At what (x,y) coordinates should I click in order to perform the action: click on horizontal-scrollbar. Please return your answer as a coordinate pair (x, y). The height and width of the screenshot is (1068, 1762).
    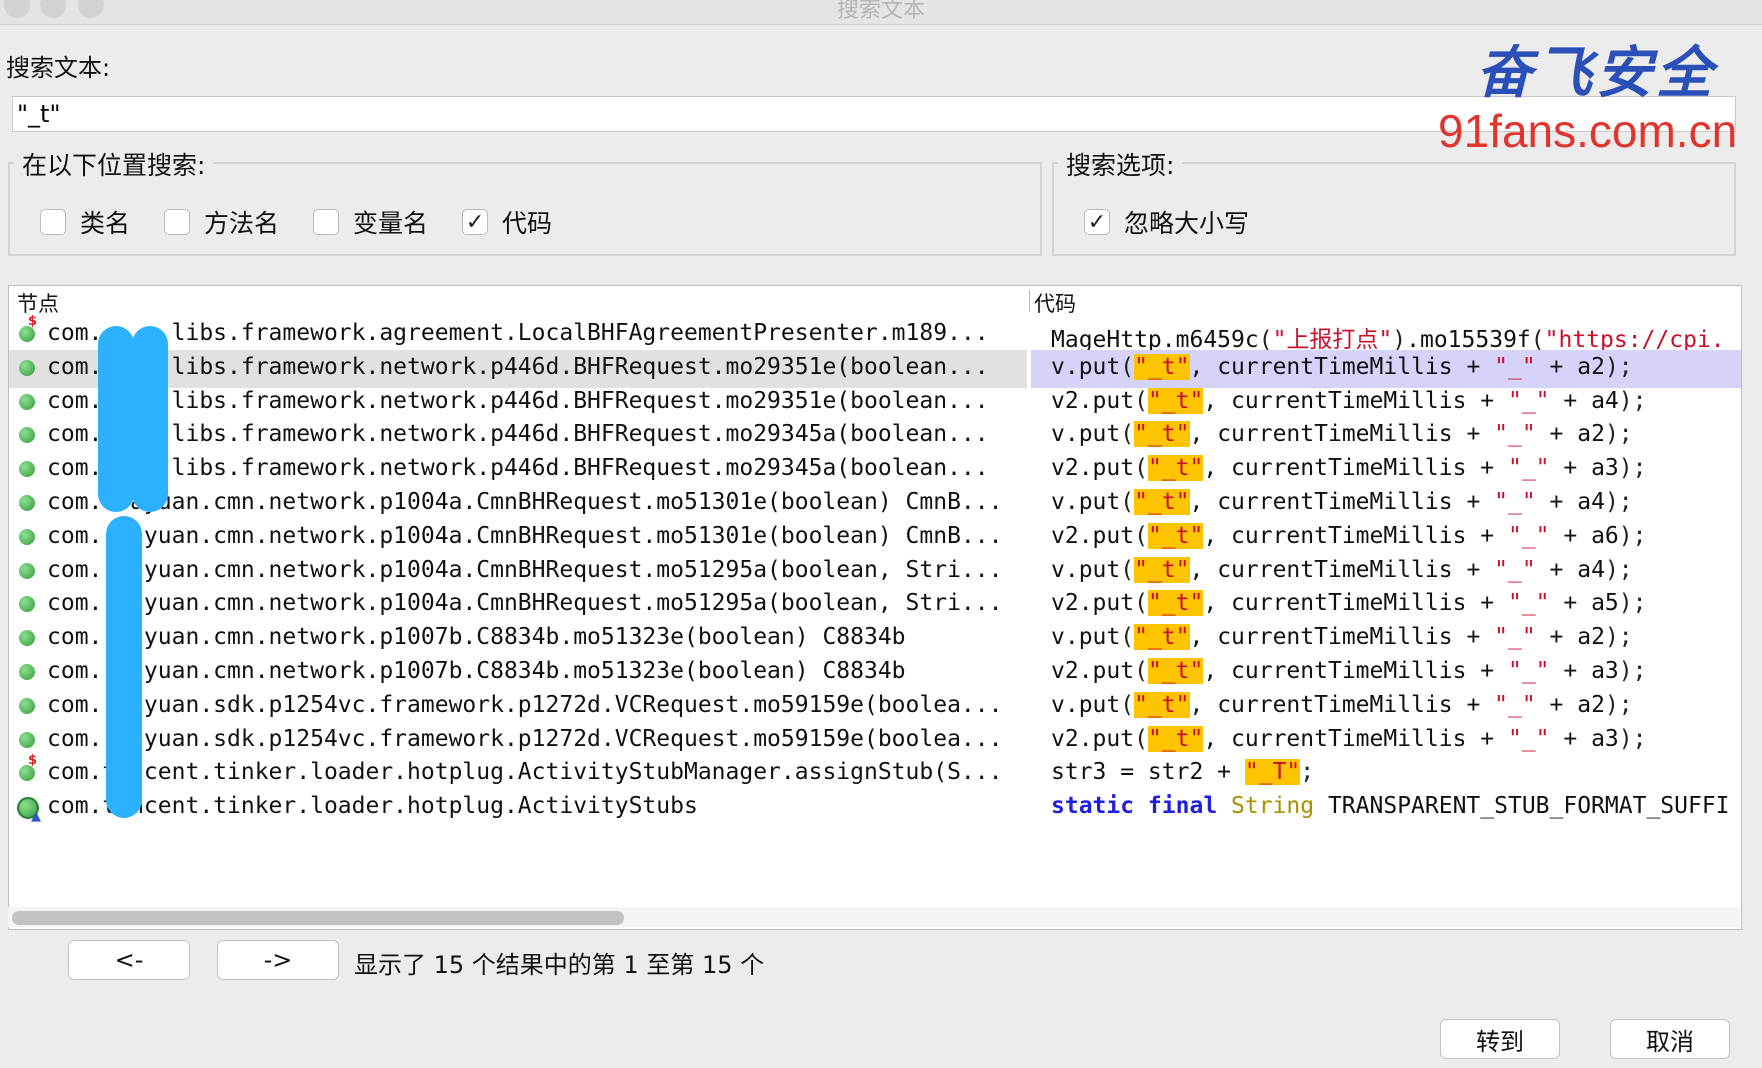
    Looking at the image, I should click on (874, 917).